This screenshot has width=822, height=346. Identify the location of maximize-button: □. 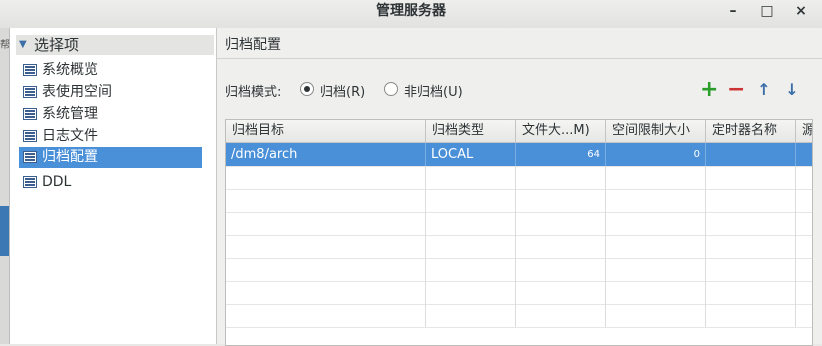
(767, 11).